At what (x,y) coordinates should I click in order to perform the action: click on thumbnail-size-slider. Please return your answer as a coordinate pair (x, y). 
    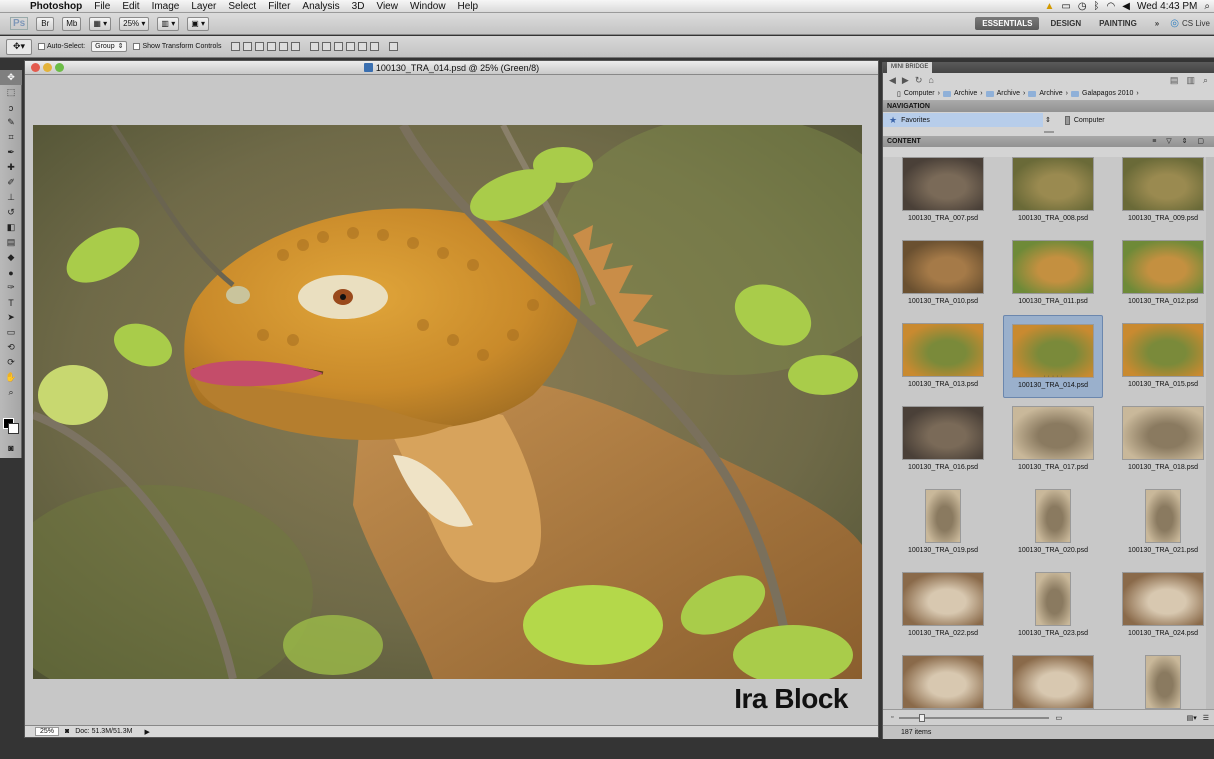
    Looking at the image, I should click on (974, 717).